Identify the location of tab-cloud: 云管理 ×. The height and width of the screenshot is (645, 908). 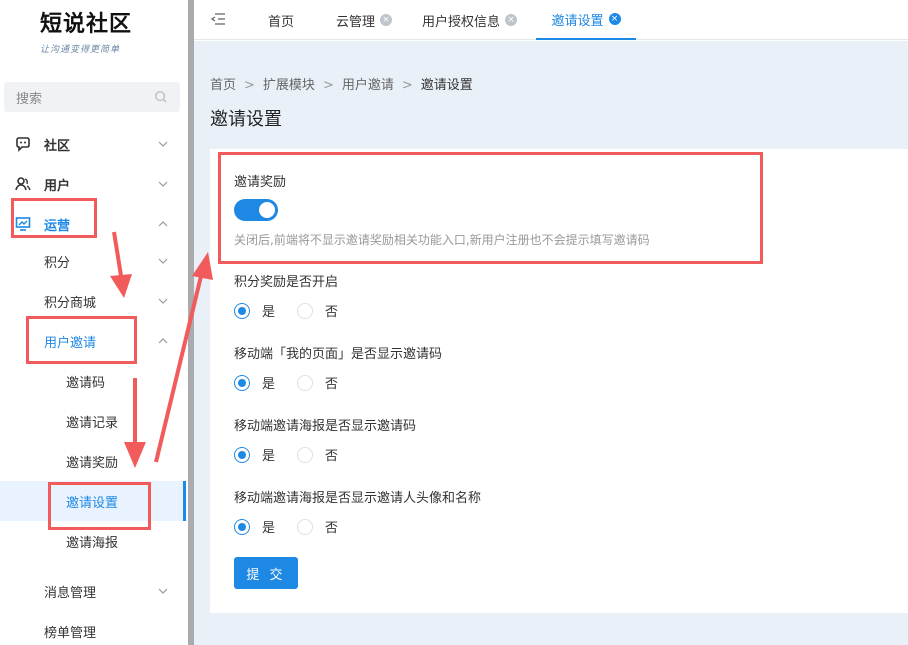
(364, 20).